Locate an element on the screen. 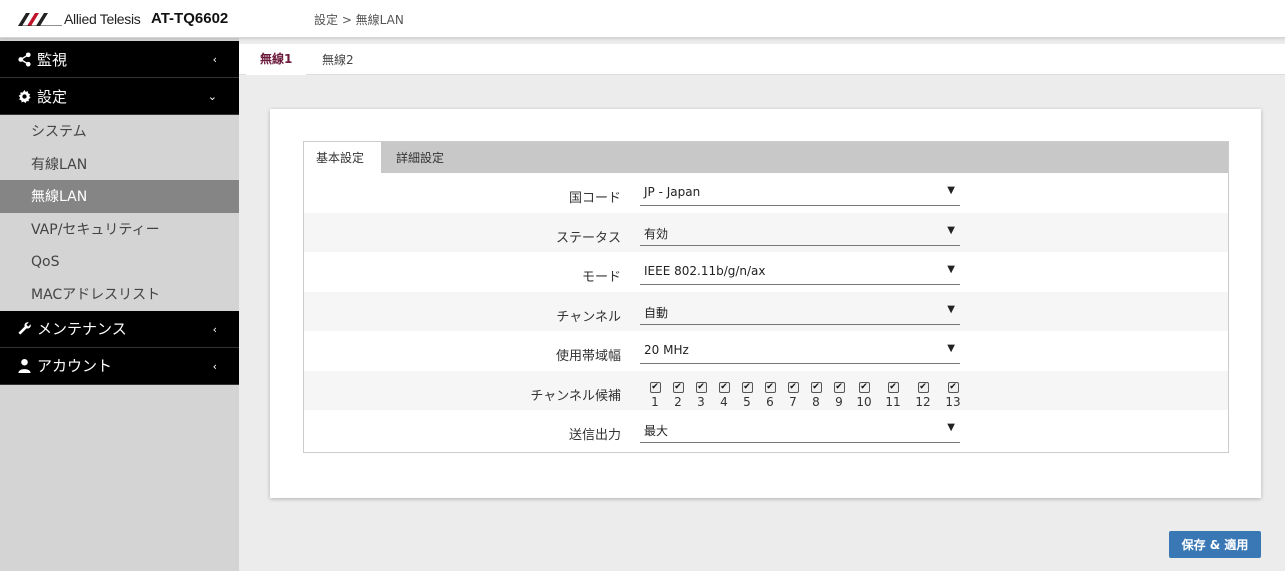 This screenshot has height=571, width=1285. tab-radio-2: 無線2 is located at coordinates (338, 59).